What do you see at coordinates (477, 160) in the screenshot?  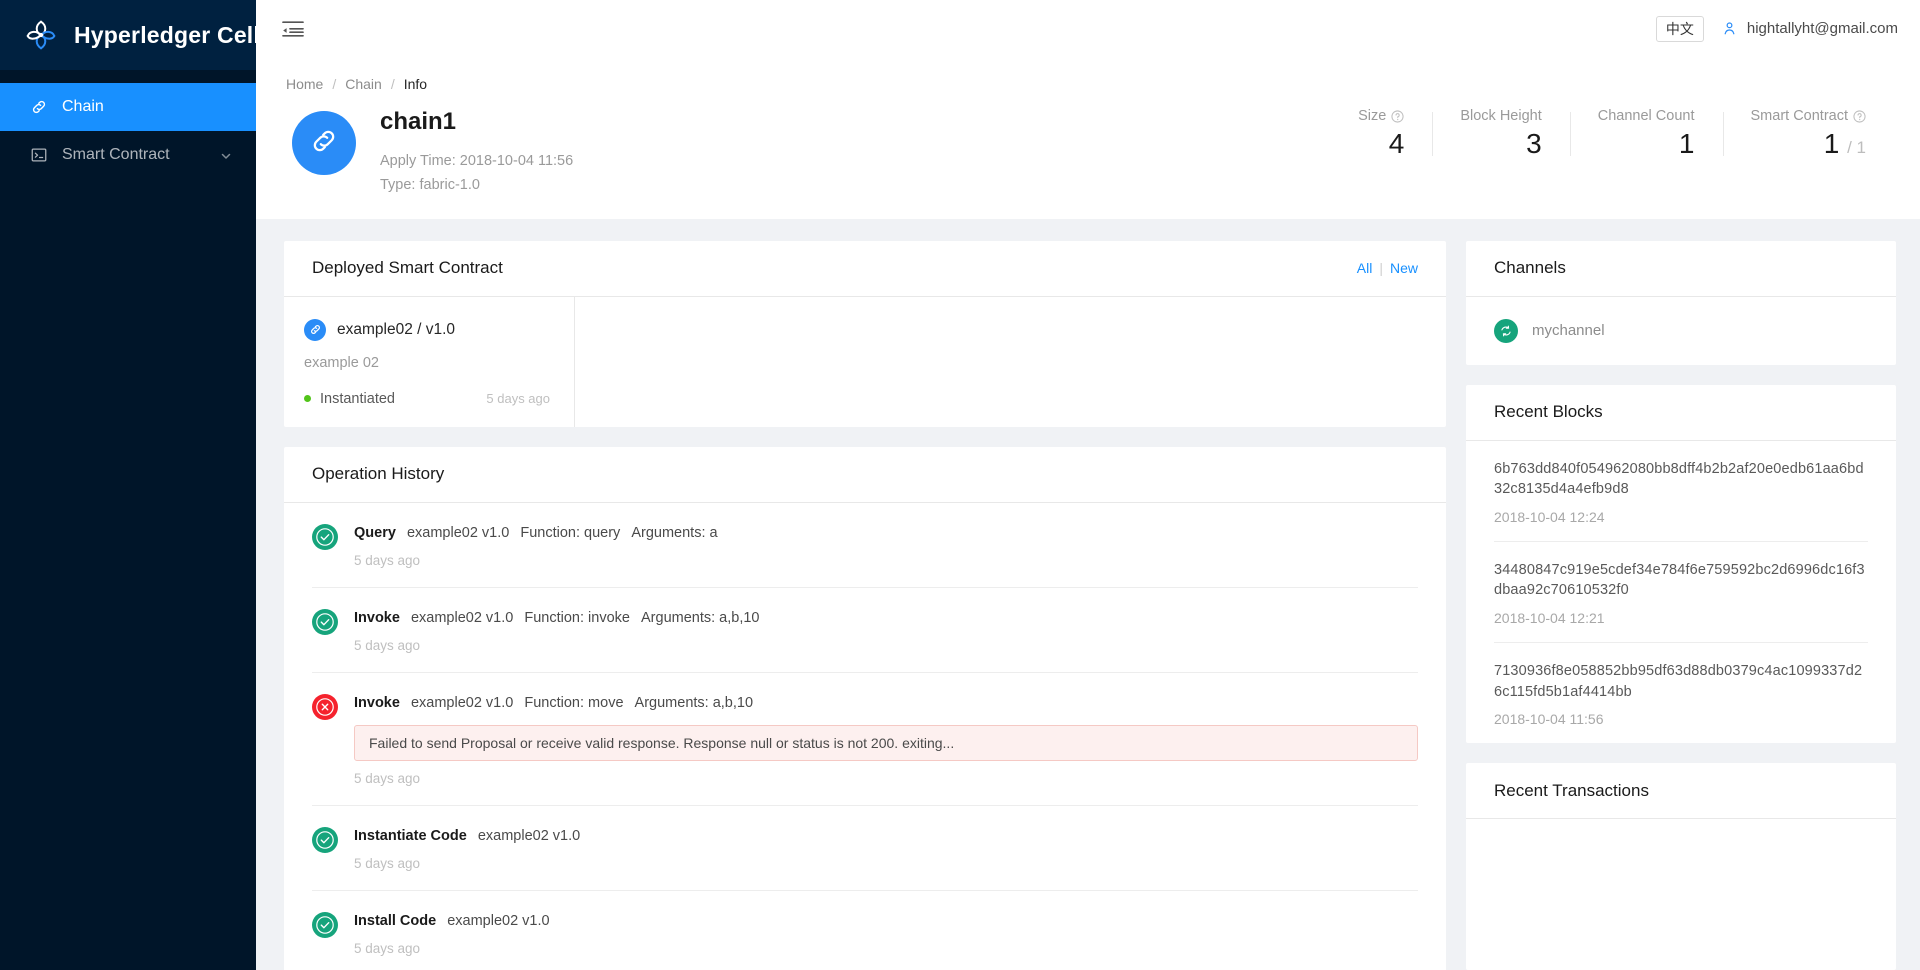 I see `chain-apply-time: Apply Time: 2018-10-04 11:56` at bounding box center [477, 160].